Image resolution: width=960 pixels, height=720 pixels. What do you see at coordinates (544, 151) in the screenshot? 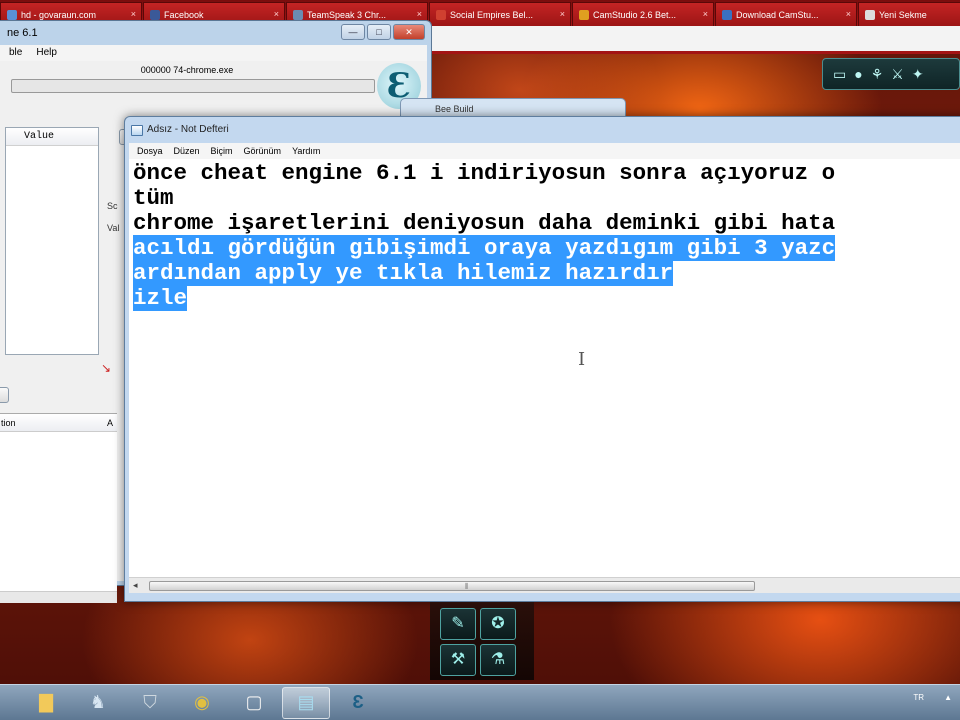
I see `notepad-menubar: Dosya Düzen Biçim Görünüm Yardım` at bounding box center [544, 151].